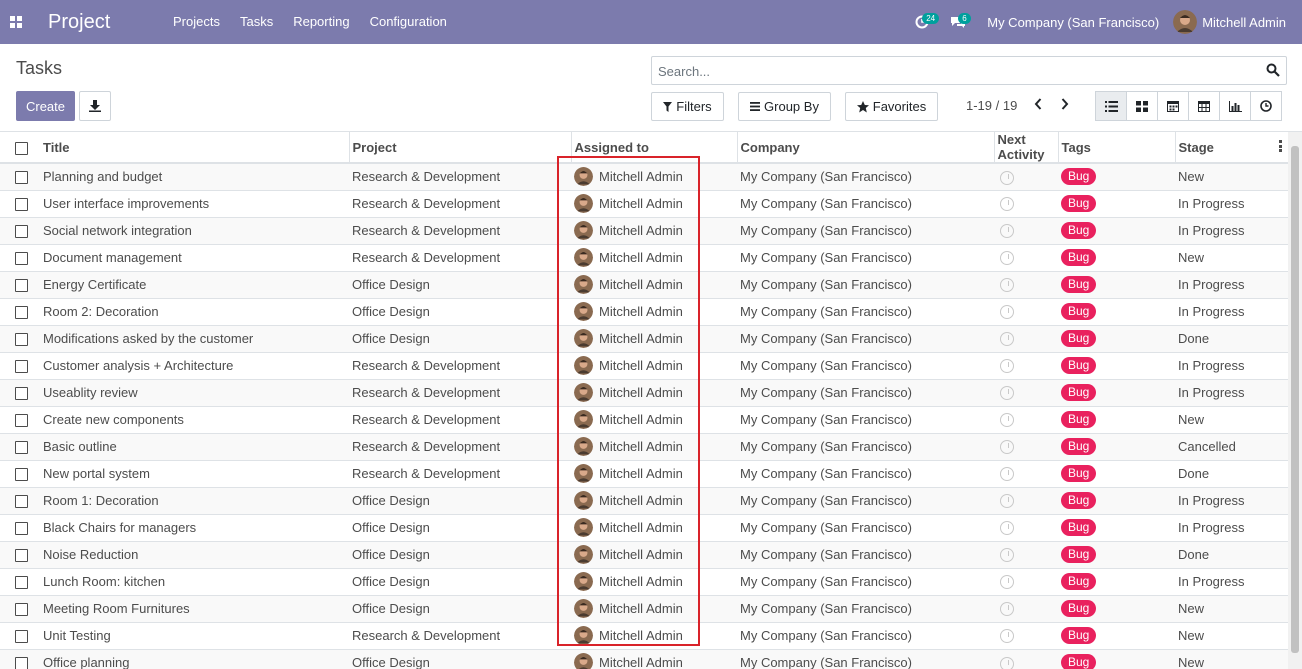 The width and height of the screenshot is (1302, 669). What do you see at coordinates (194, 635) in the screenshot?
I see `task-title: Unit Testing` at bounding box center [194, 635].